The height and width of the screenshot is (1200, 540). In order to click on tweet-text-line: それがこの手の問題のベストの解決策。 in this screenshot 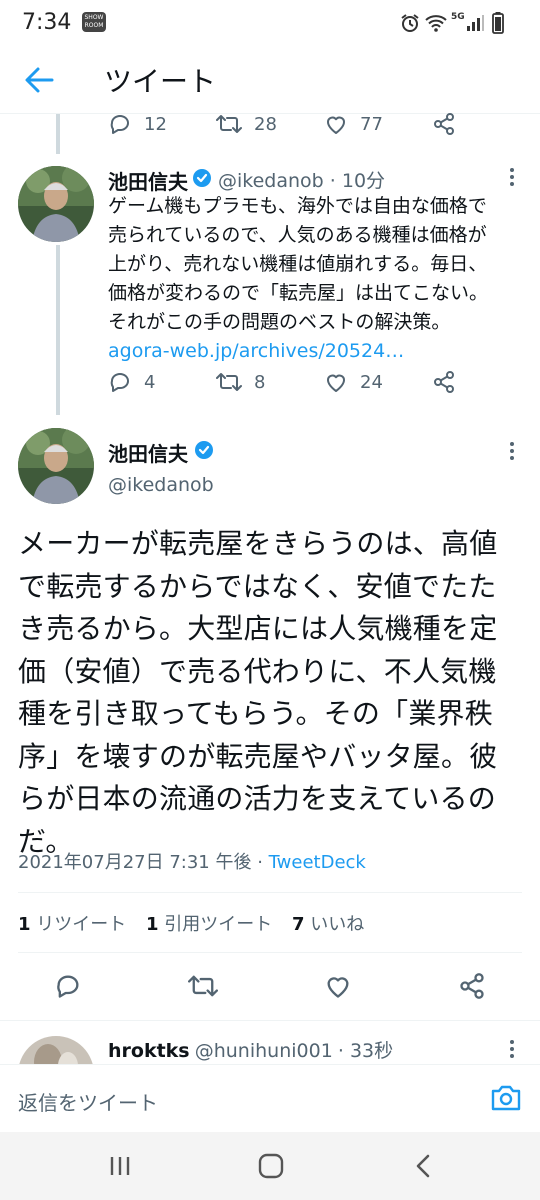, I will do `click(279, 322)`.